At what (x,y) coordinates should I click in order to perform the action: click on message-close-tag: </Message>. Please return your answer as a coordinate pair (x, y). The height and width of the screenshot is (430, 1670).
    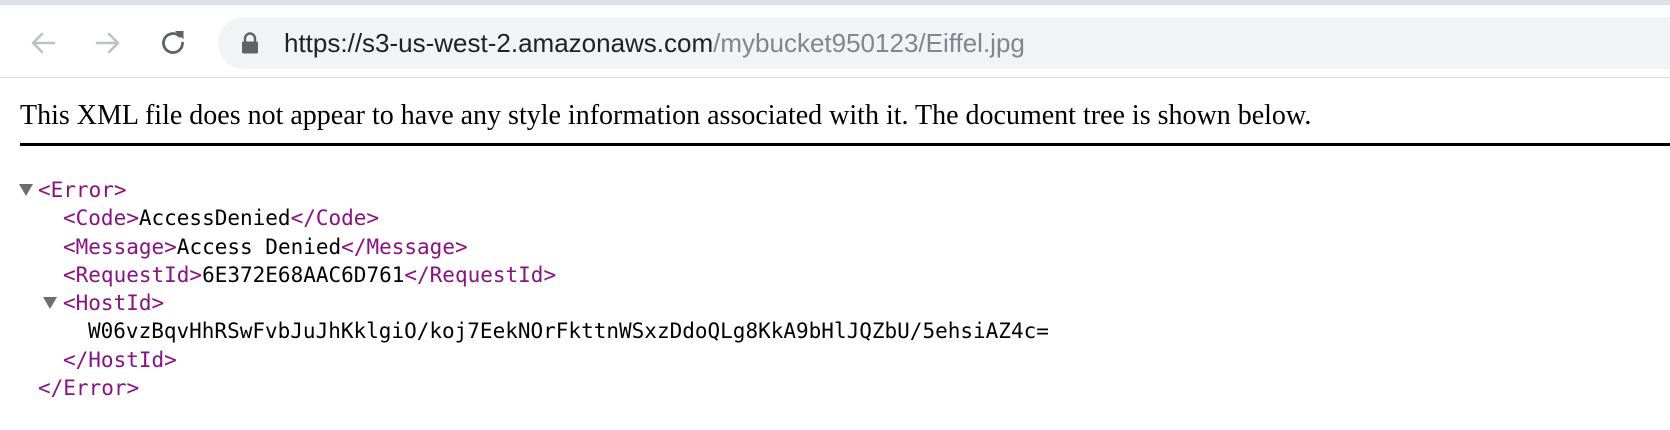
    Looking at the image, I should click on (404, 247).